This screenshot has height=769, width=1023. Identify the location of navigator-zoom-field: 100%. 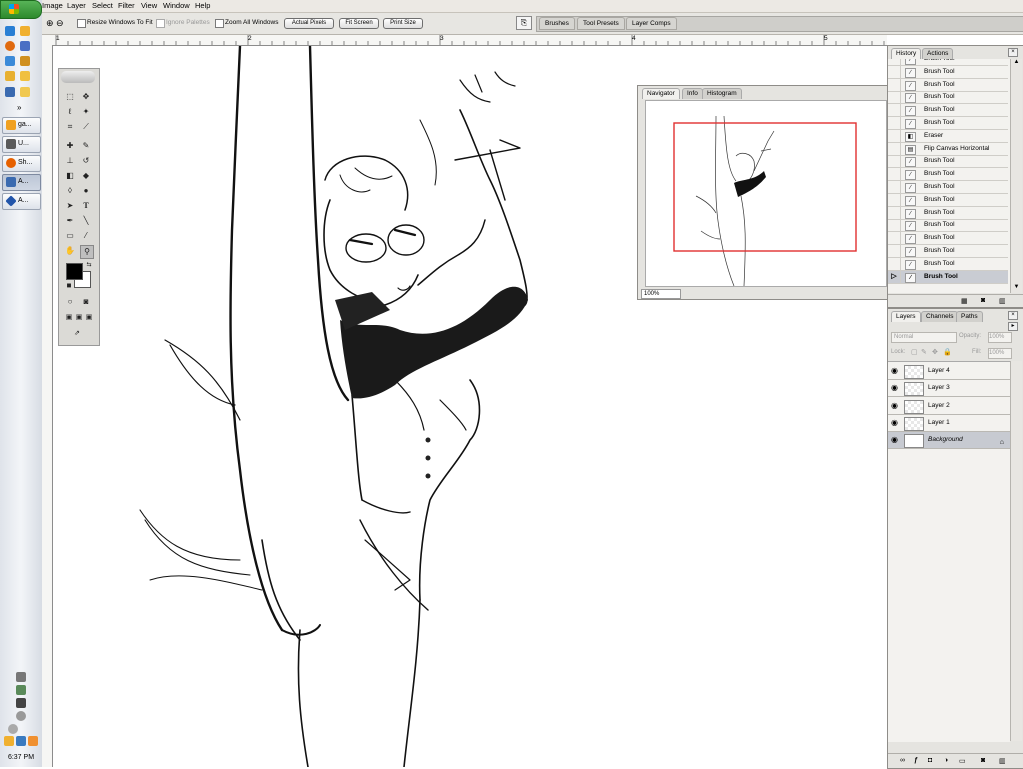
(661, 294).